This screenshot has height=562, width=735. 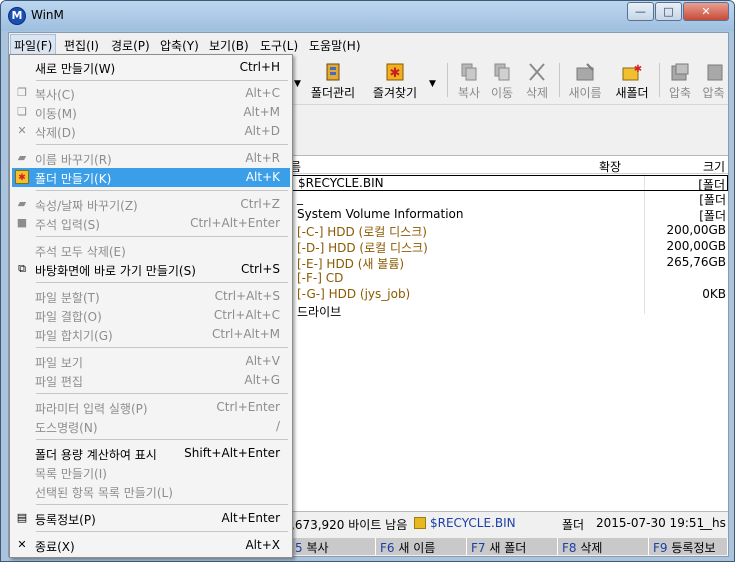 I want to click on rename-label: 새이름, so click(x=585, y=93).